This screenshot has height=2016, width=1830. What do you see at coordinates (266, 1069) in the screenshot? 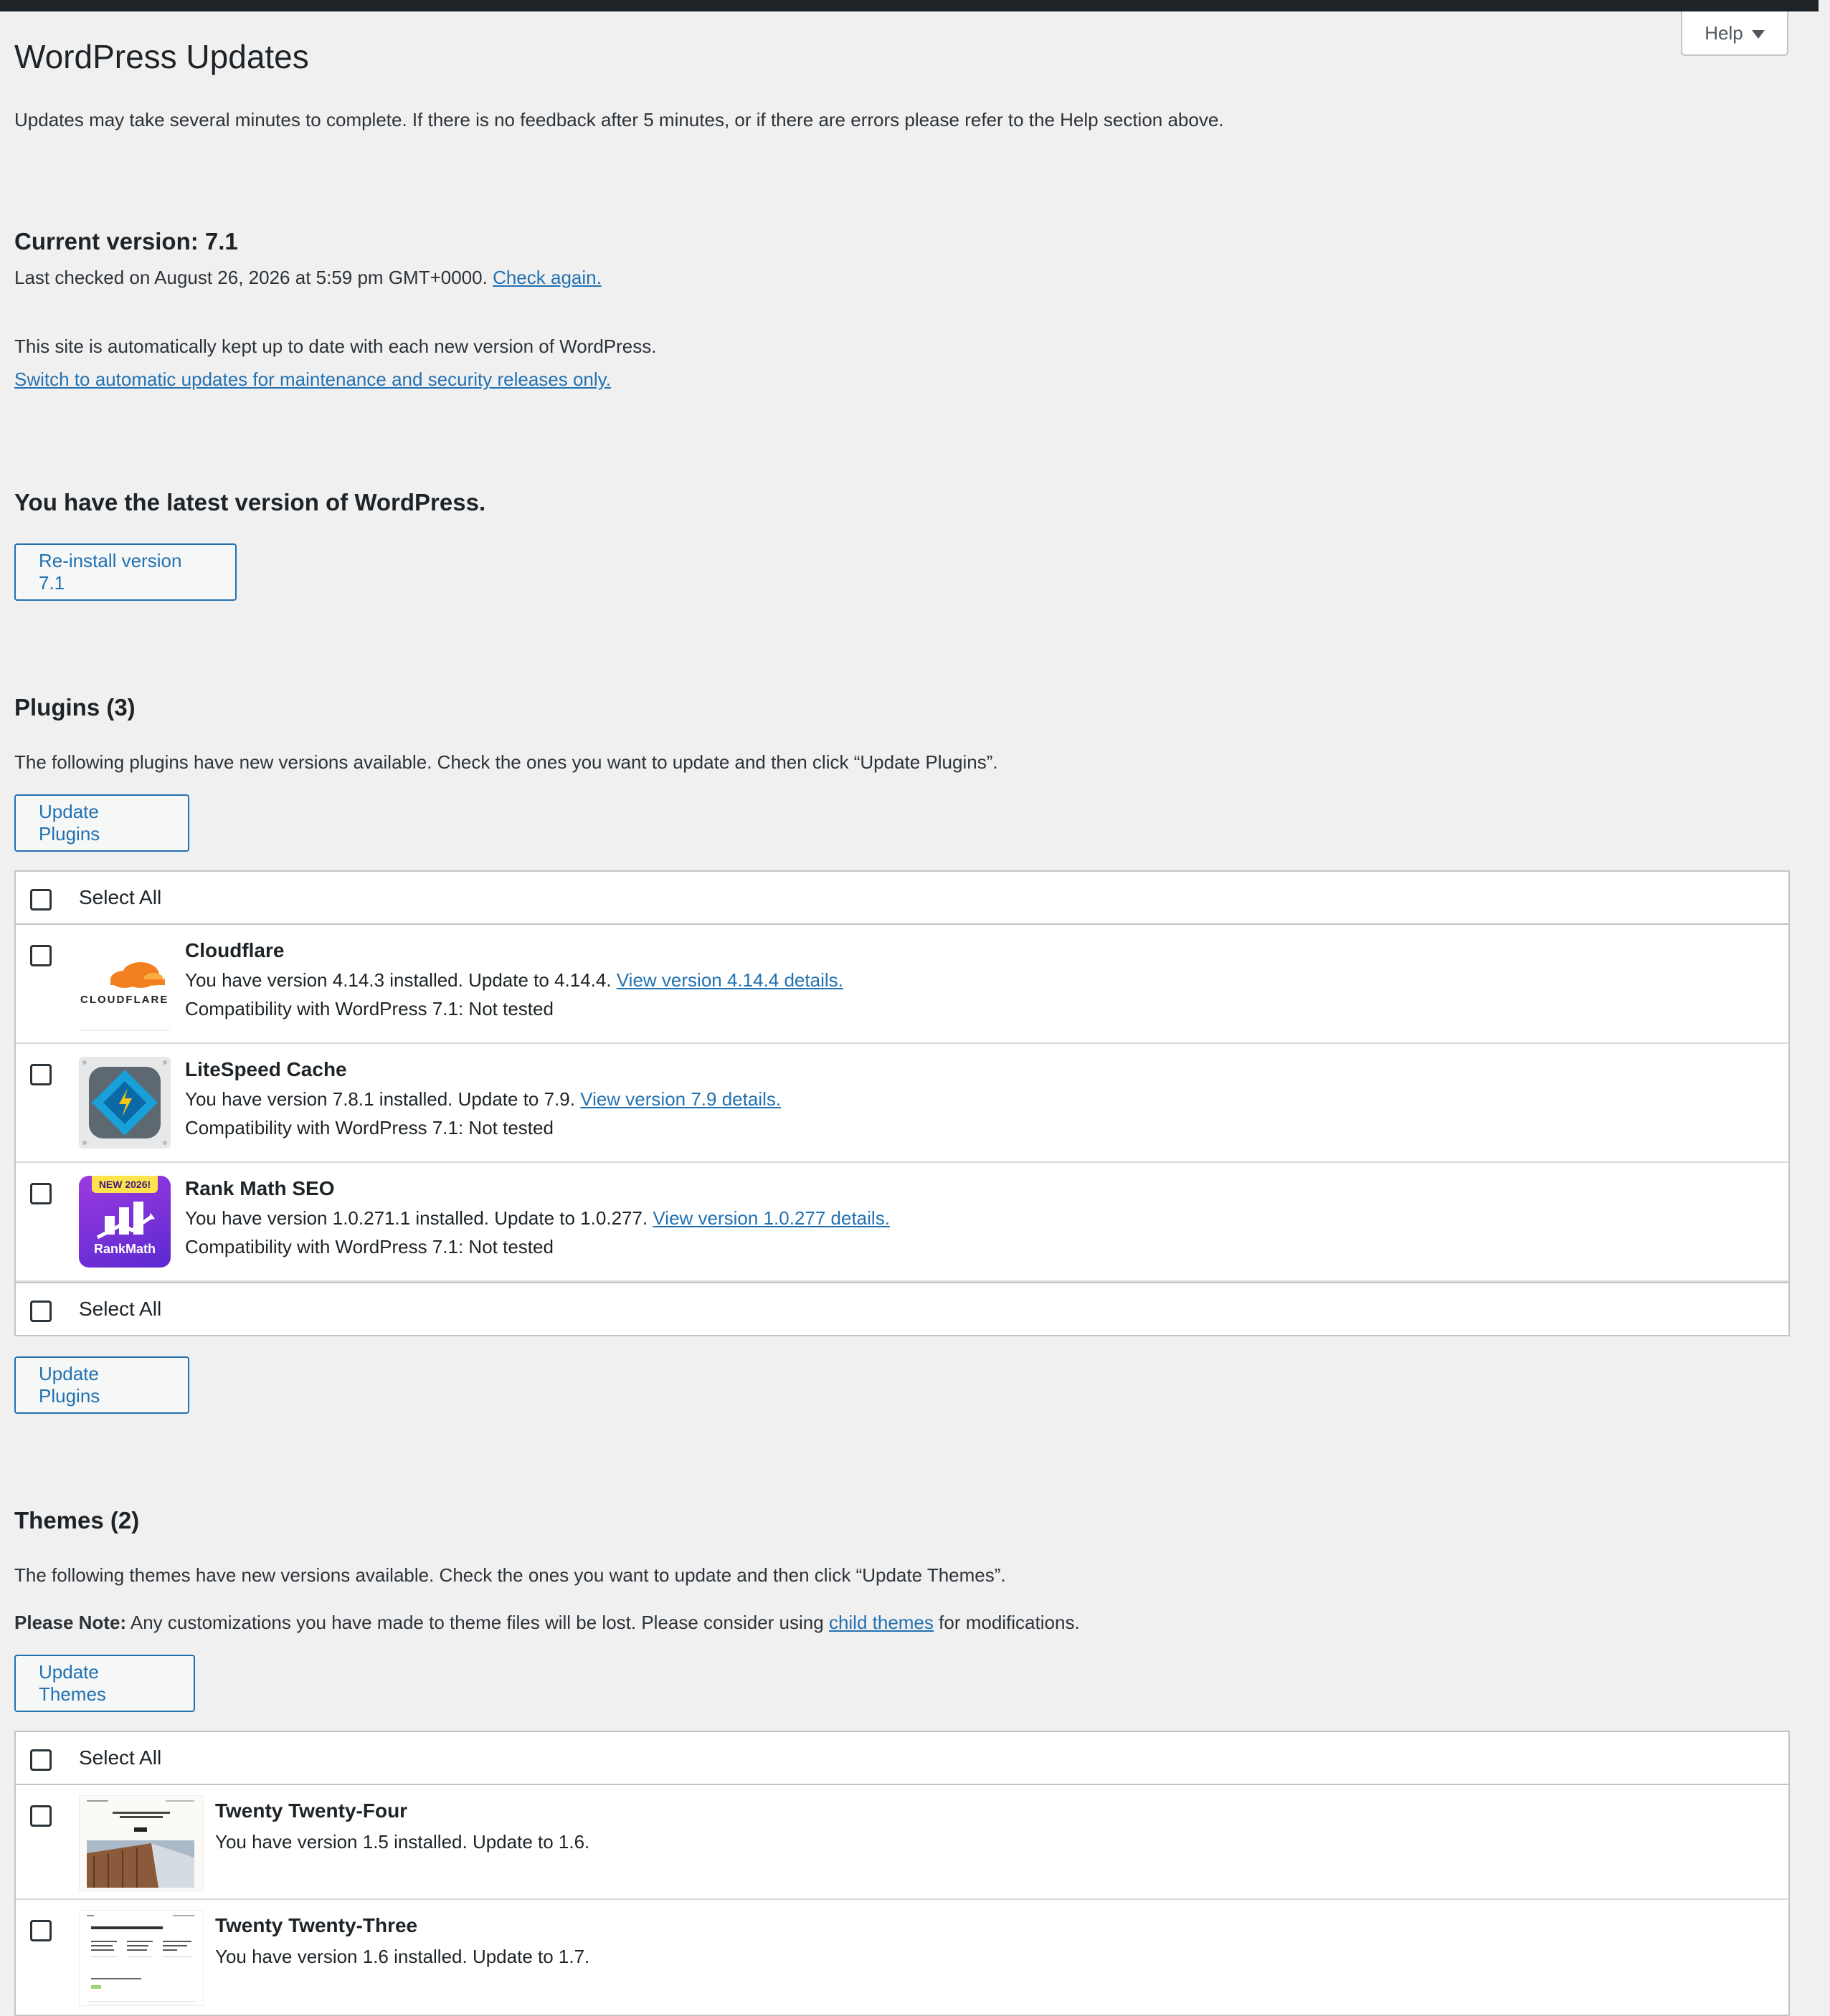
I see `plugin-name: LiteSpeed Cache` at bounding box center [266, 1069].